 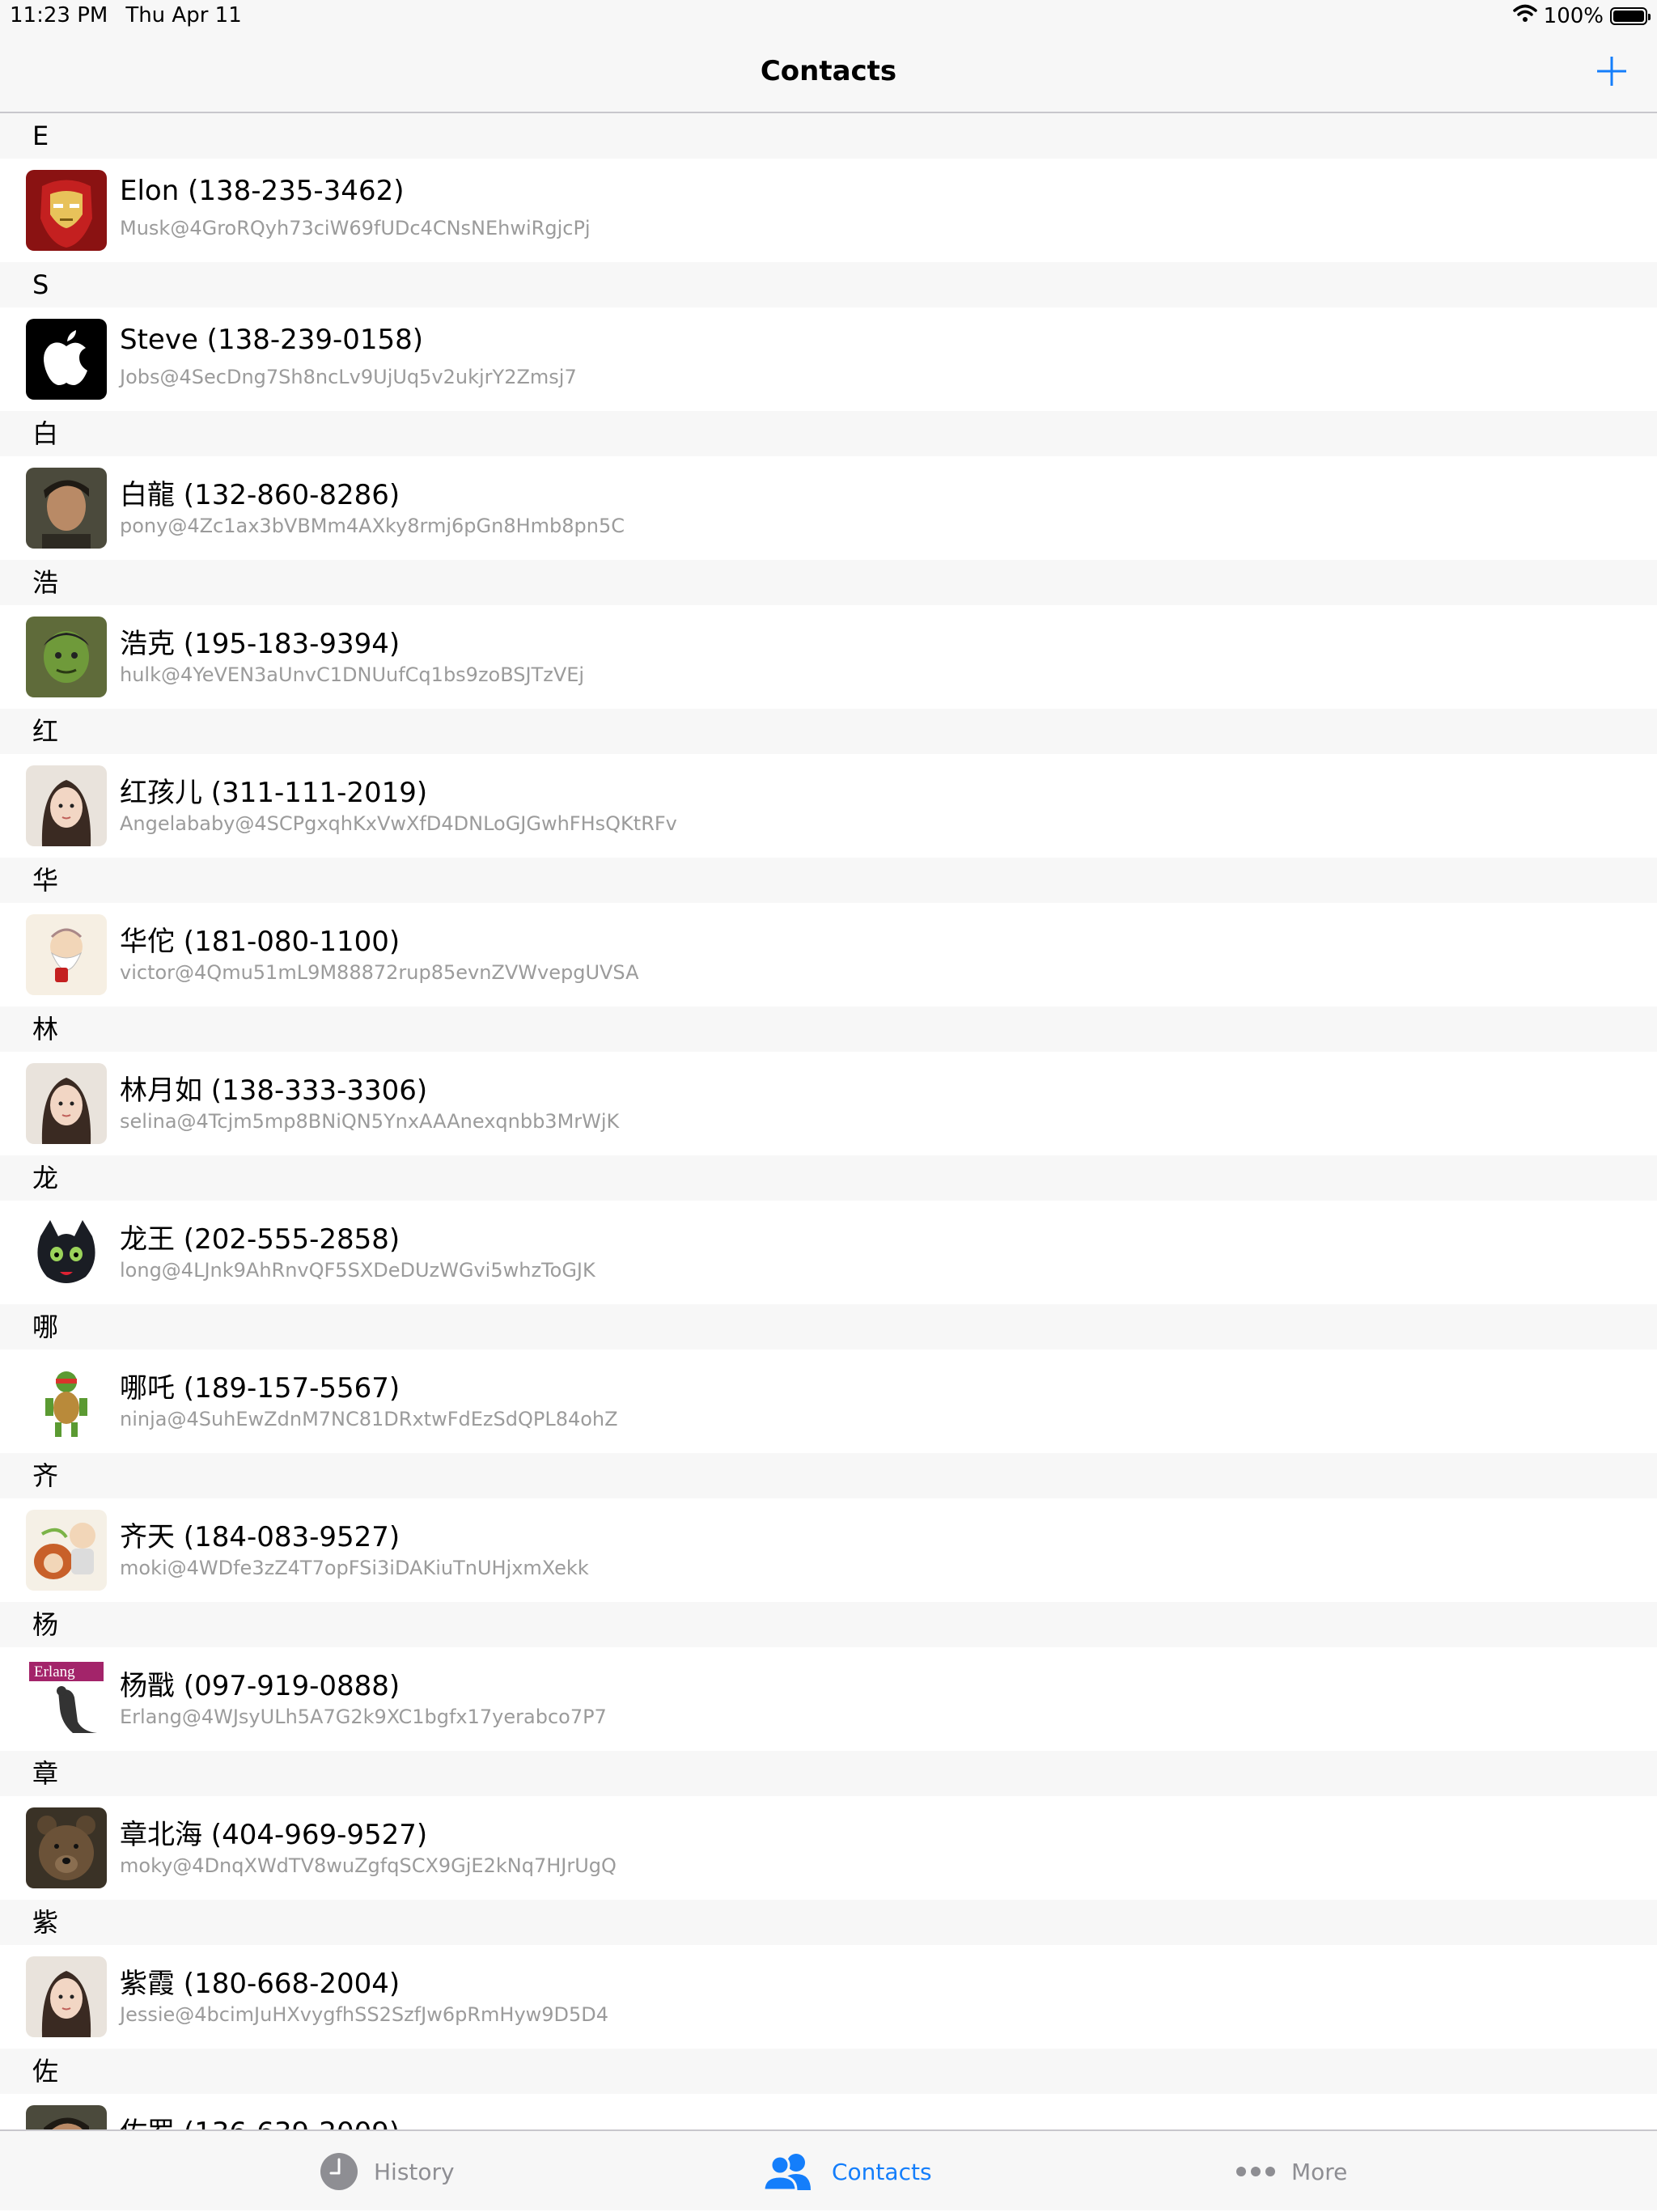 I want to click on status-left: 11:23 PM Thu Apr 11, so click(x=126, y=15).